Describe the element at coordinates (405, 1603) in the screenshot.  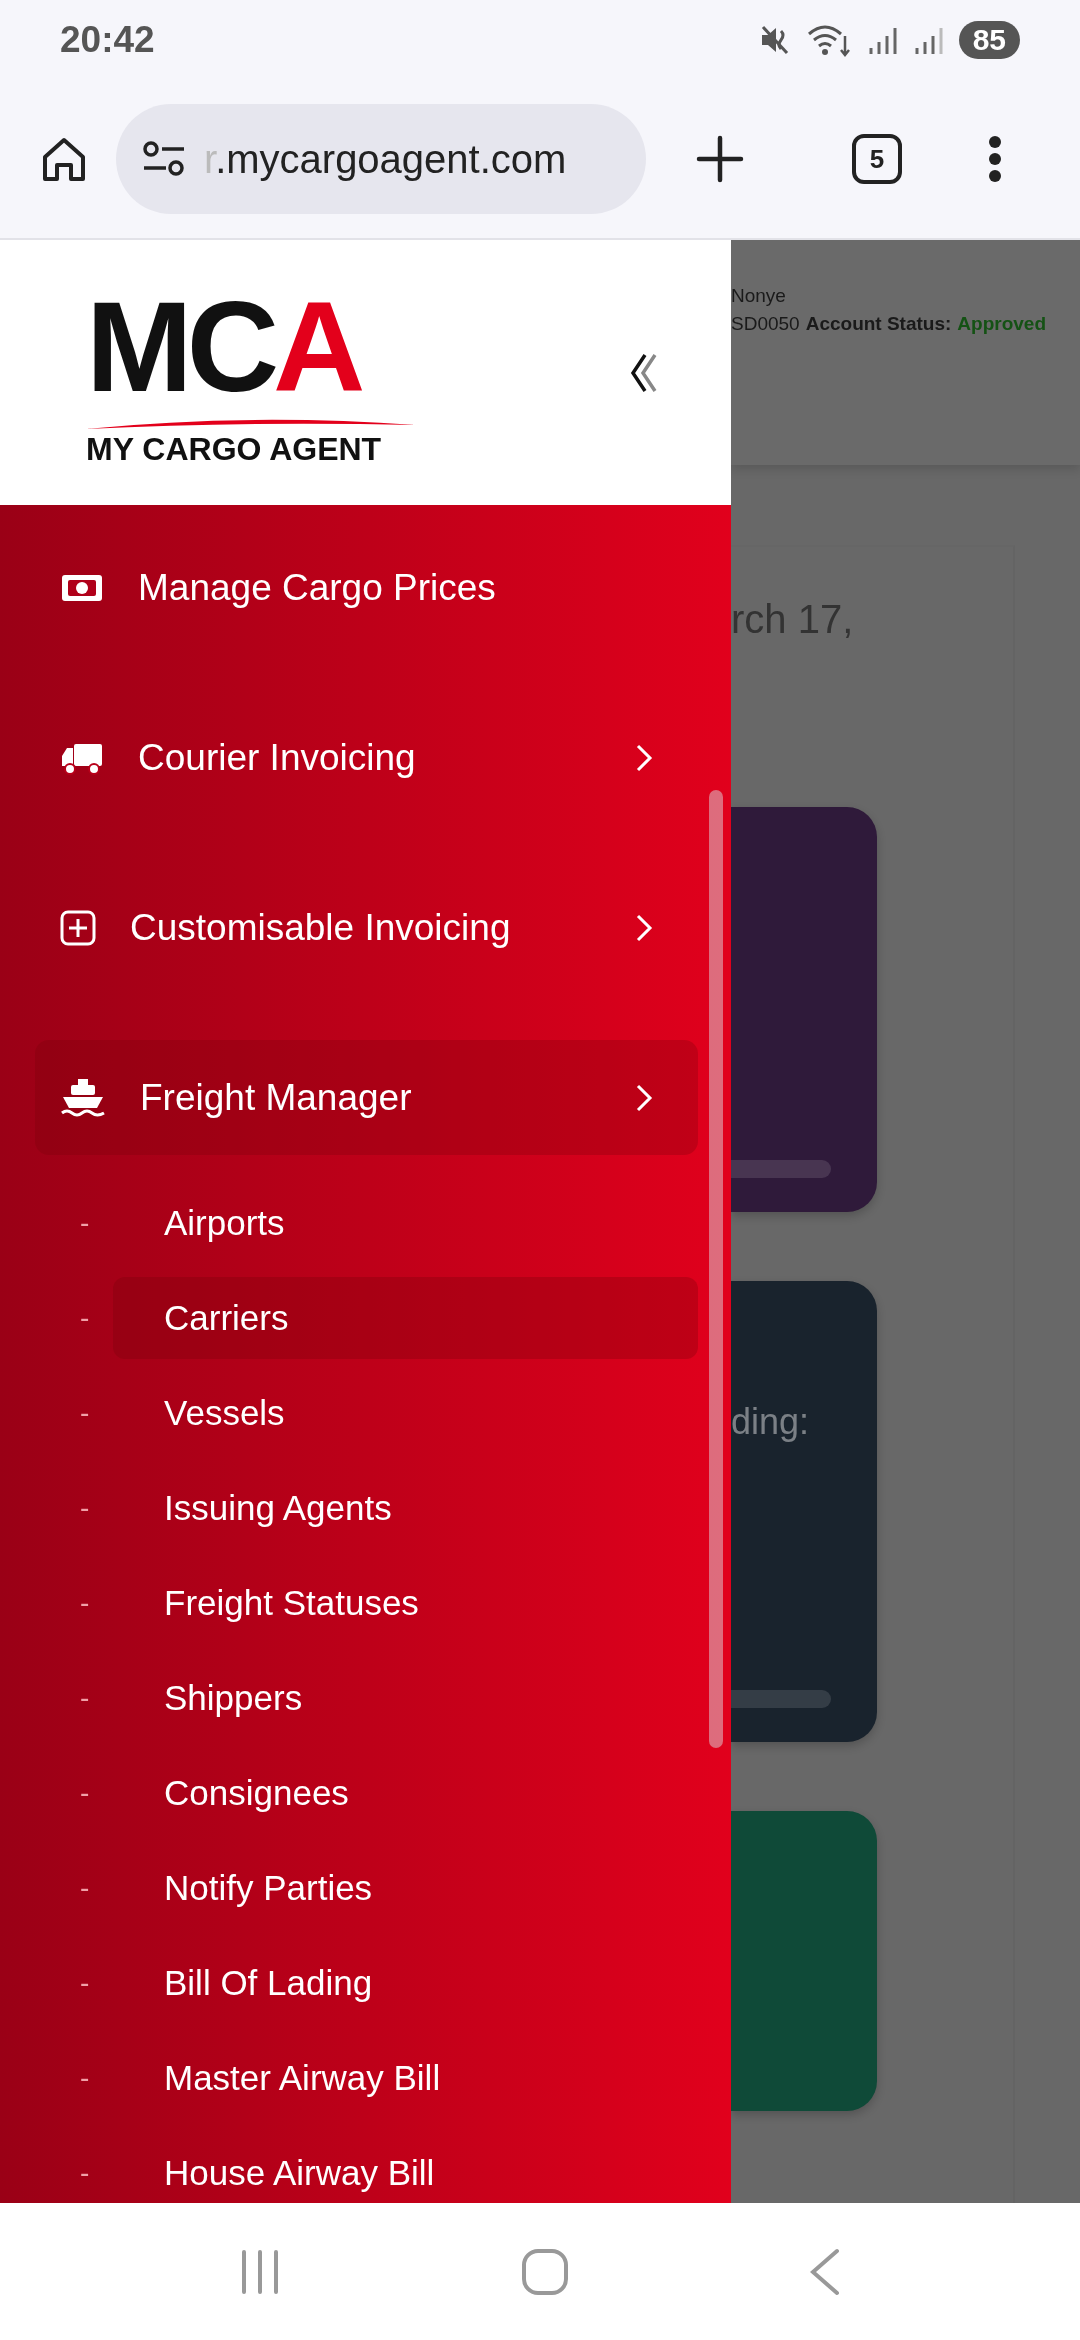
I see `submenu-item: Freight Statuses` at that location.